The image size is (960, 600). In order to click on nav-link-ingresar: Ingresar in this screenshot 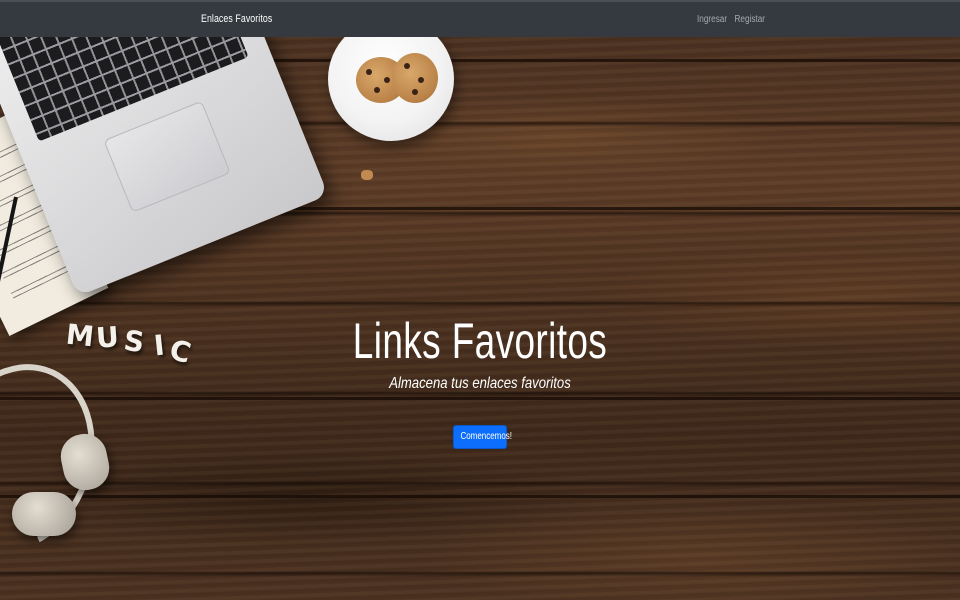, I will do `click(712, 19)`.